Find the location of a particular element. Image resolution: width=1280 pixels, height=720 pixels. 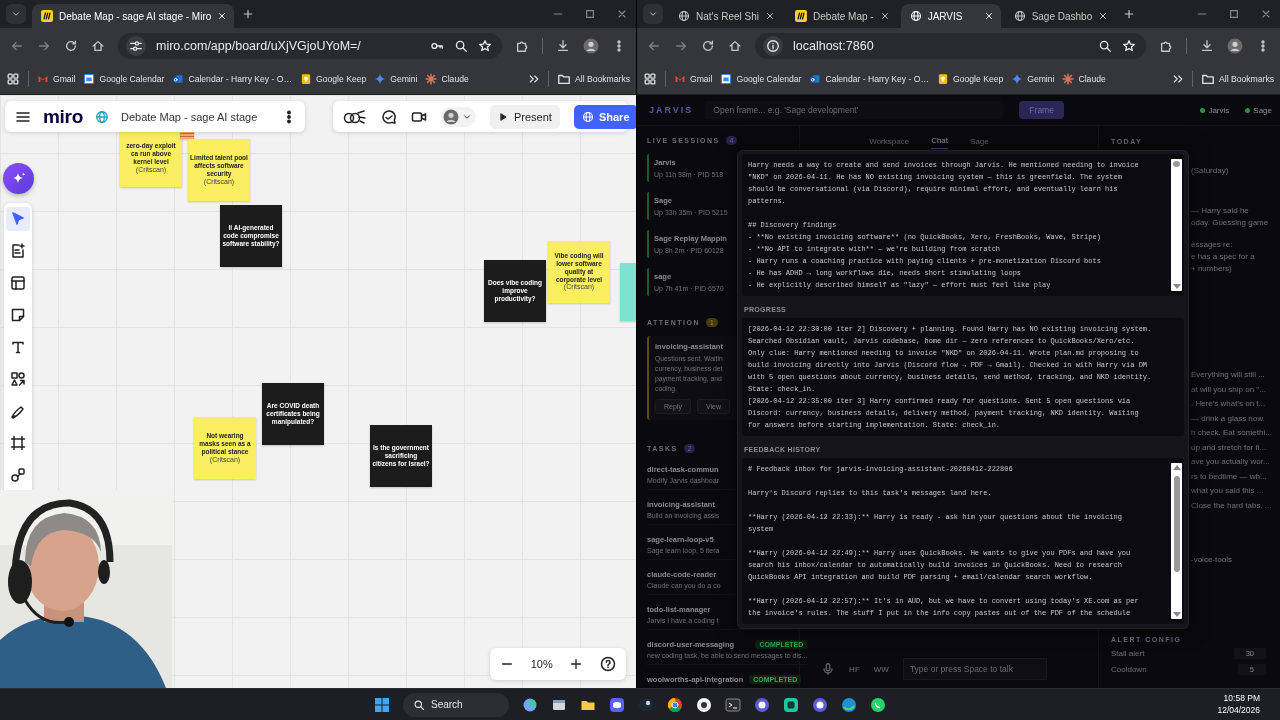

reactions-icon is located at coordinates (355, 116).